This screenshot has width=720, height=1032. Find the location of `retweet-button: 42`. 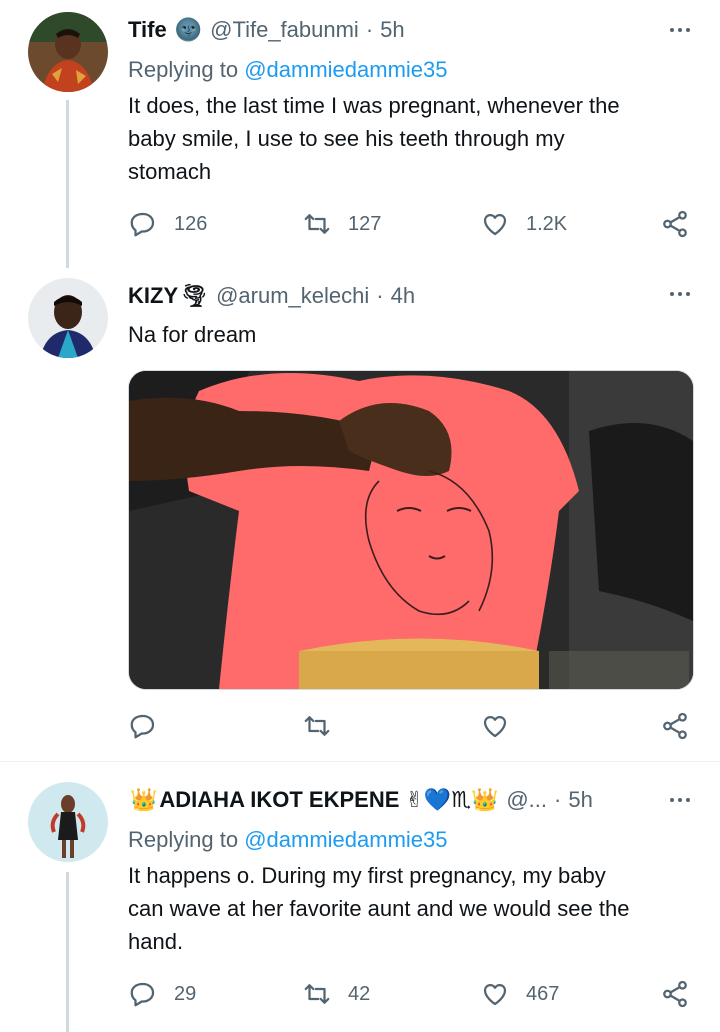

retweet-button: 42 is located at coordinates (336, 994).